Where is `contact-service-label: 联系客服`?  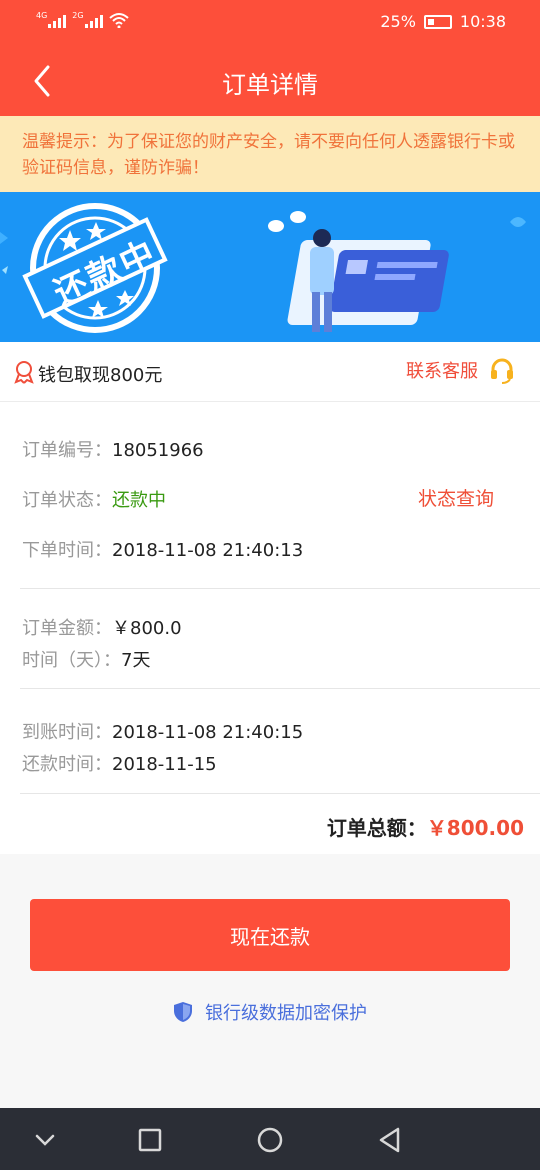
contact-service-label: 联系客服 is located at coordinates (442, 371).